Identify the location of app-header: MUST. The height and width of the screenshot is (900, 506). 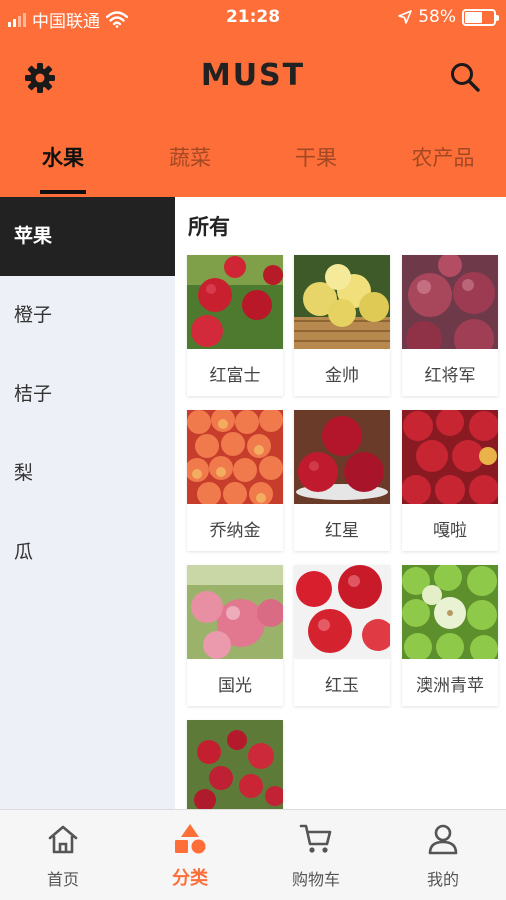
(253, 77).